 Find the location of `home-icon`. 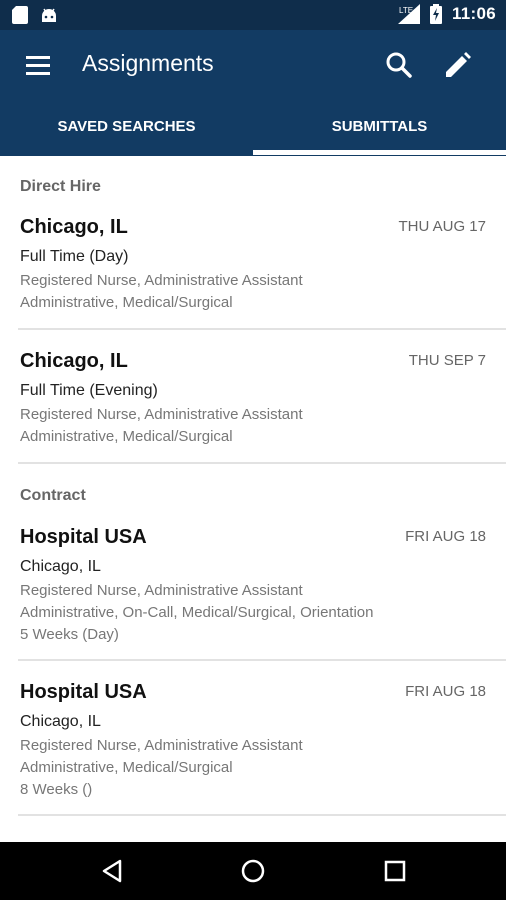

home-icon is located at coordinates (253, 871).